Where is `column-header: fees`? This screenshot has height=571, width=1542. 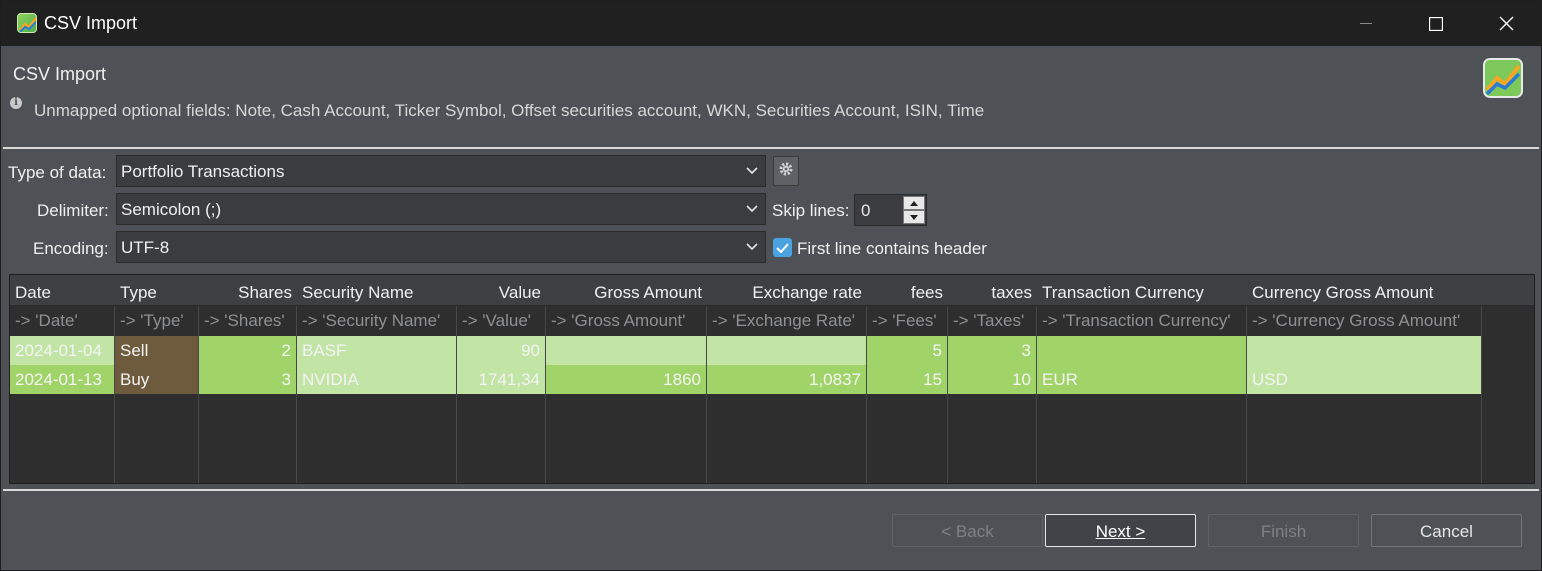
column-header: fees is located at coordinates (907, 290).